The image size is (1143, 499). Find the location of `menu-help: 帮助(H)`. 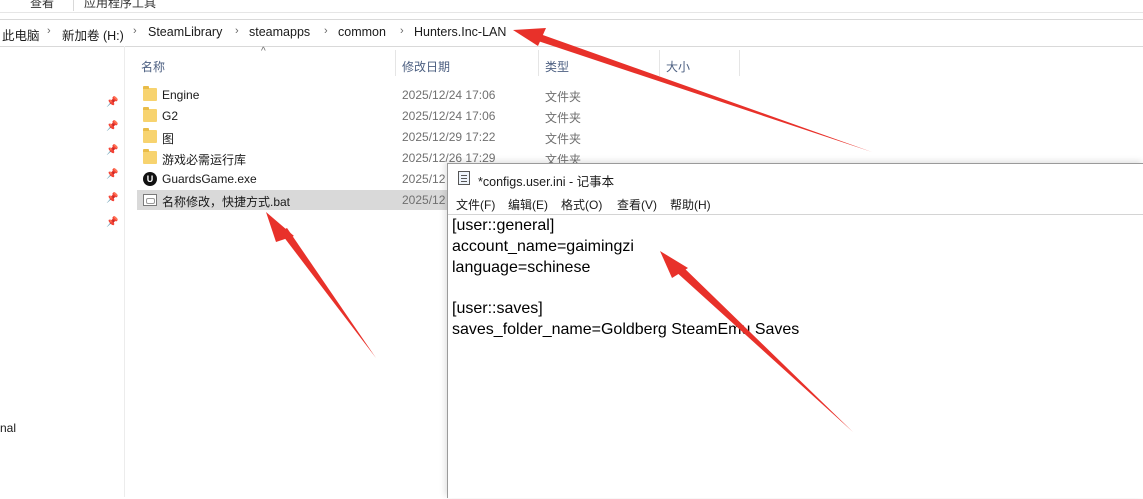

menu-help: 帮助(H) is located at coordinates (690, 204).